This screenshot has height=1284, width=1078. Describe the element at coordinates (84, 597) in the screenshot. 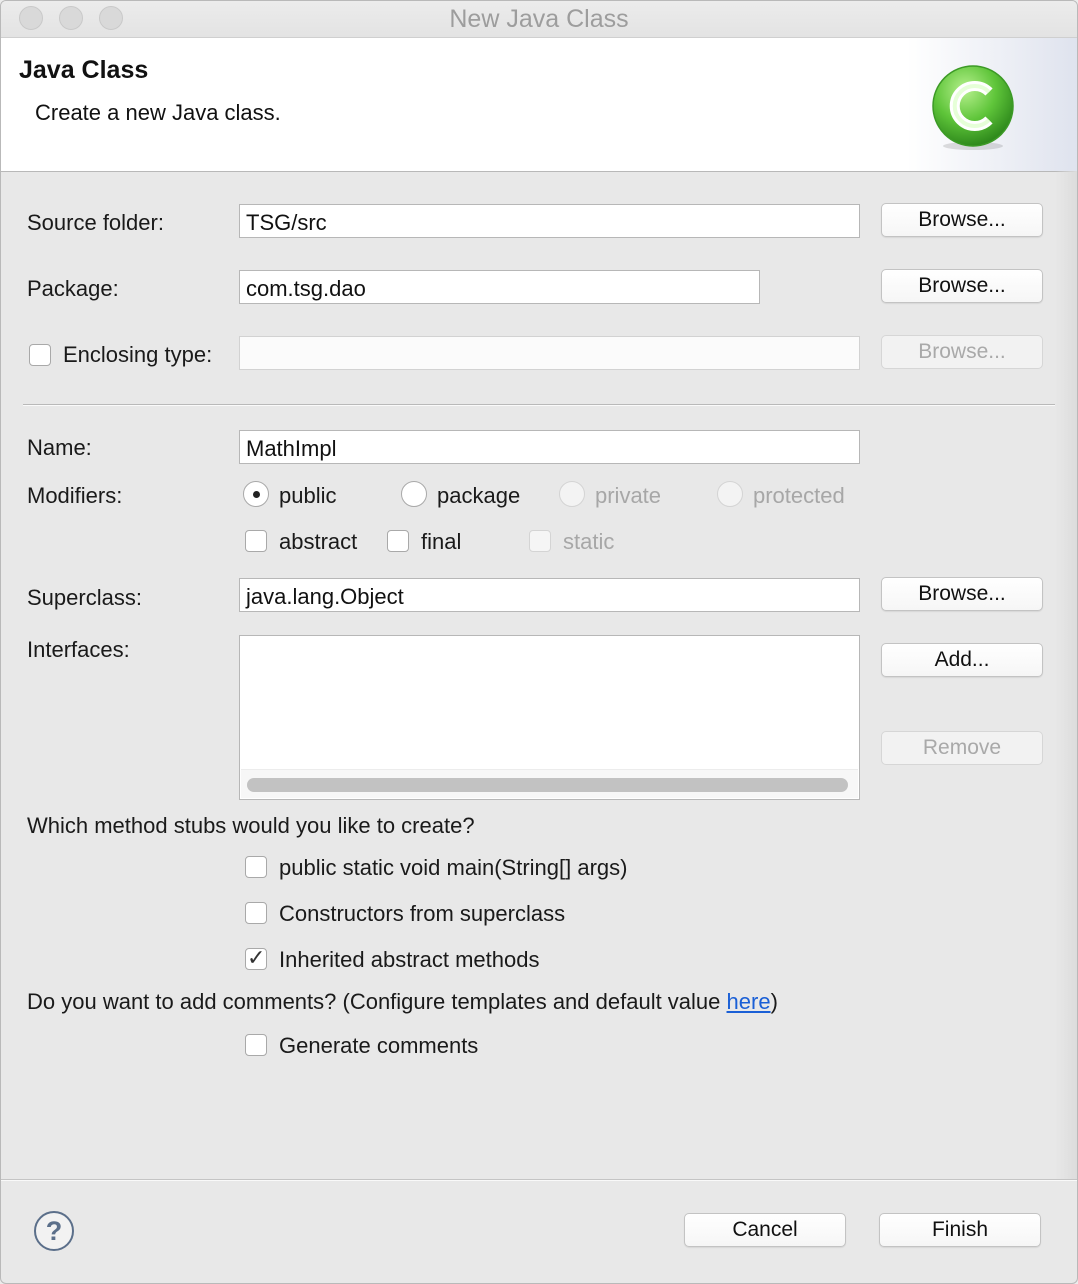

I see `superclass-label: Superclass:` at that location.